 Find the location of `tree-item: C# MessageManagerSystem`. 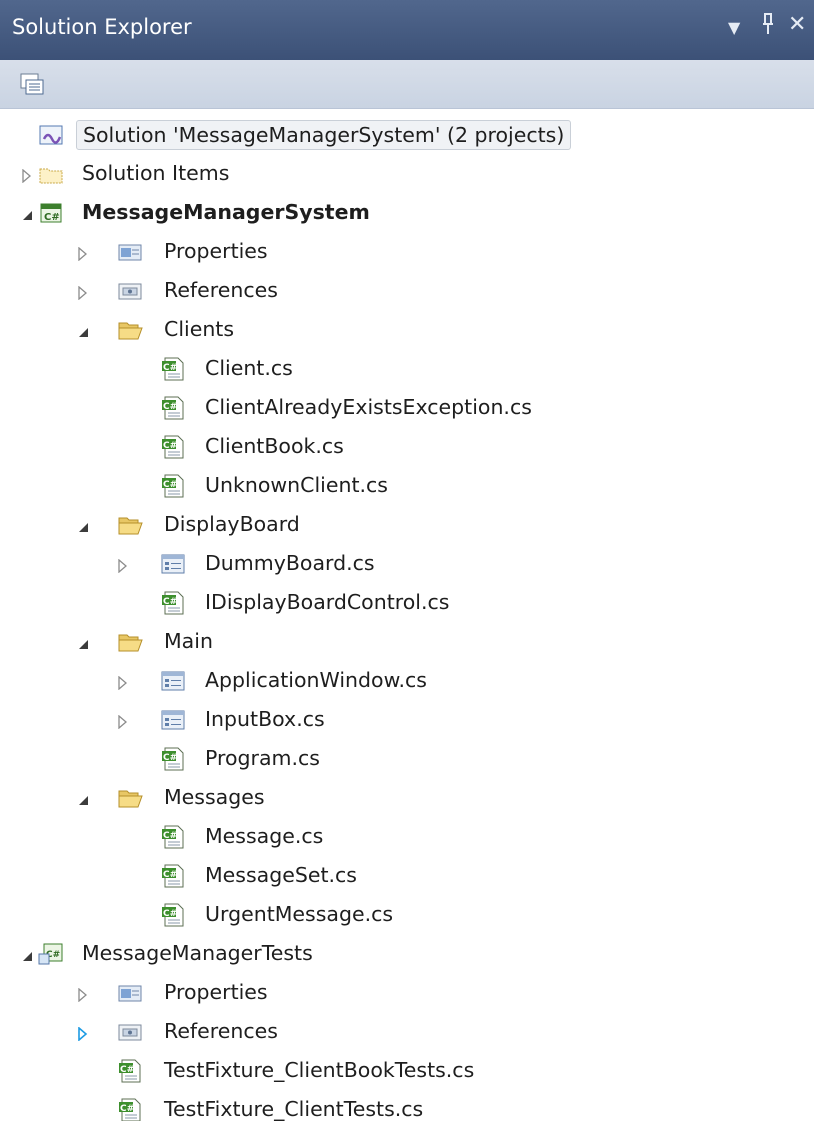

tree-item: C# MessageManagerSystem is located at coordinates (407, 213).